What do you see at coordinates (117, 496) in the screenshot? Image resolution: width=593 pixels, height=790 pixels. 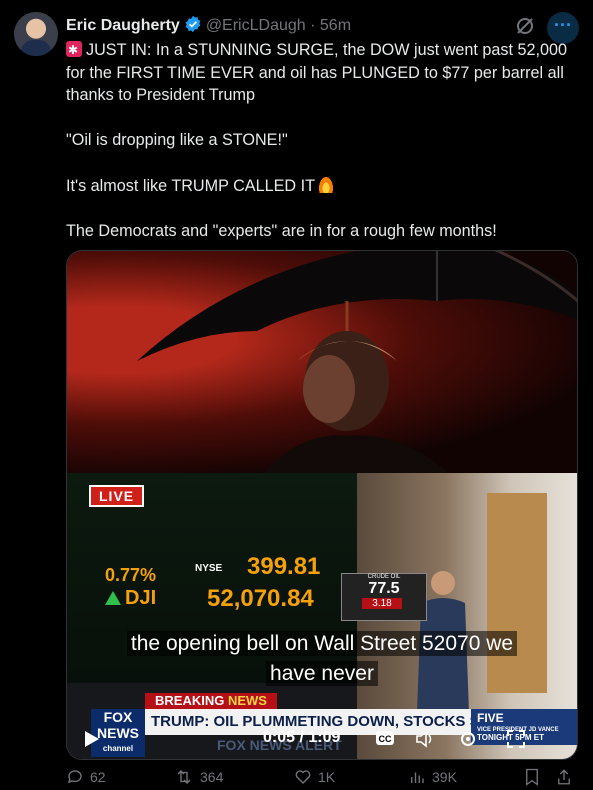 I see `live-badge: LIVE` at bounding box center [117, 496].